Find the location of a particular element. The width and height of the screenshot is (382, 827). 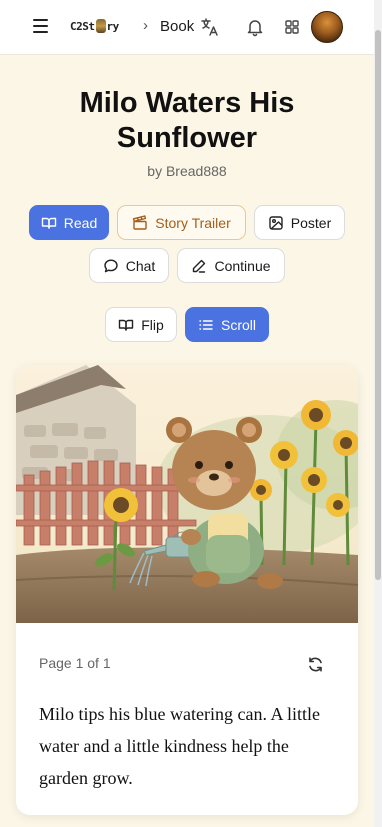

pencil-icon is located at coordinates (199, 266).